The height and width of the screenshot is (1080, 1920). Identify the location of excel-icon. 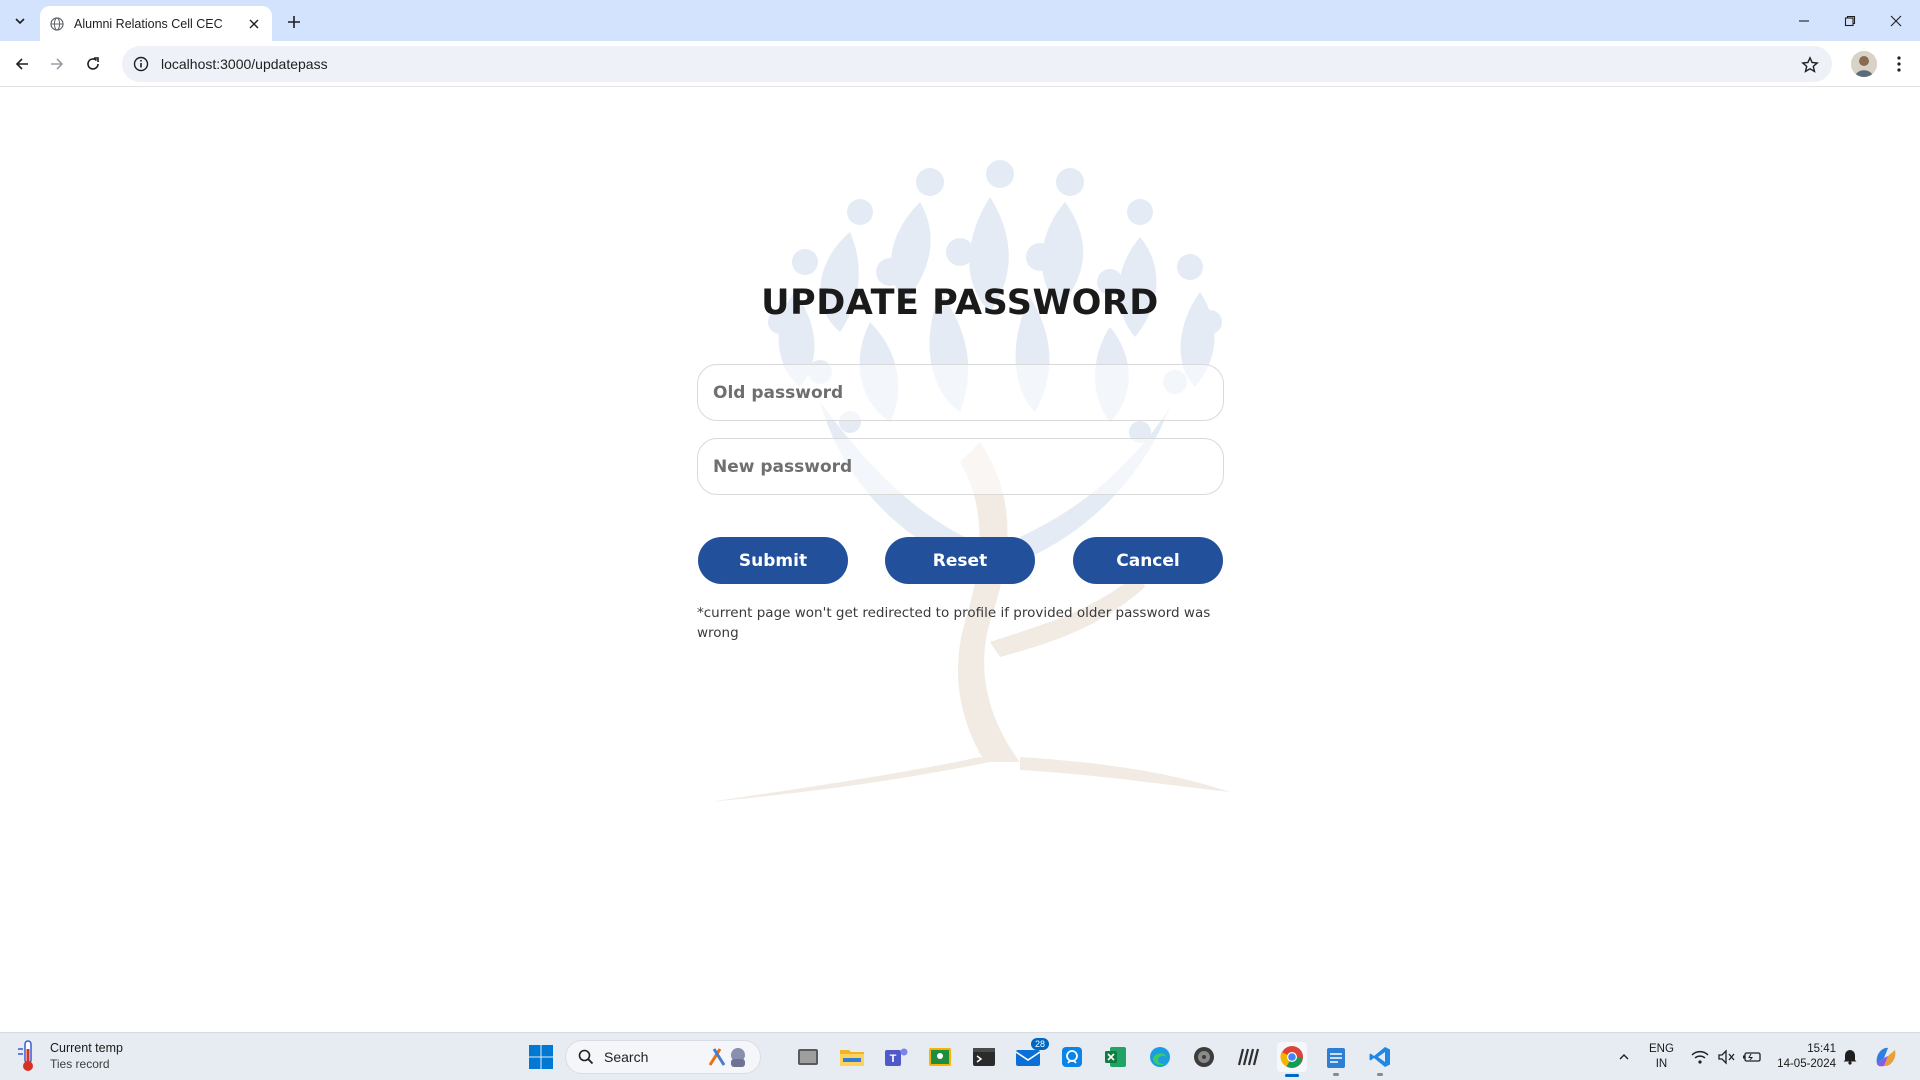
(1115, 1057).